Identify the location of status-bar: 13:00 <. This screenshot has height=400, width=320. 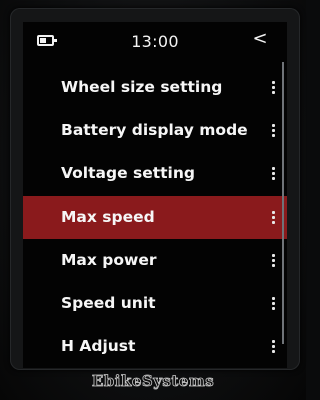
(155, 44).